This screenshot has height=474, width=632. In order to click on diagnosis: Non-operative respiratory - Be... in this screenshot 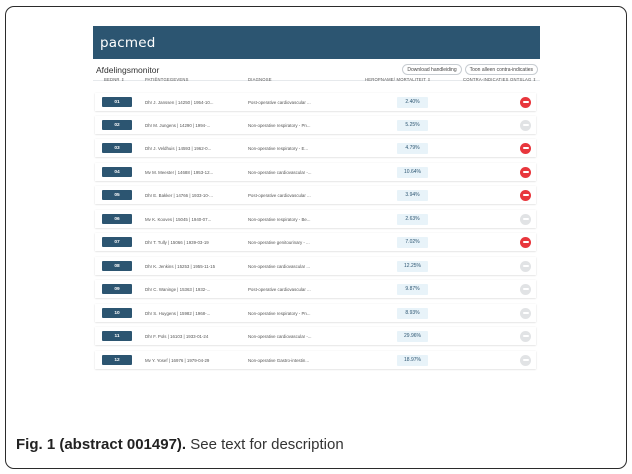, I will do `click(279, 219)`.